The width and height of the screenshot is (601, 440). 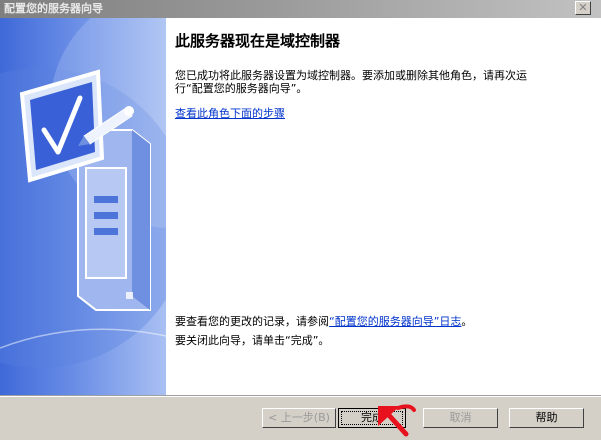 I want to click on finish-button: 完成, so click(x=372, y=418).